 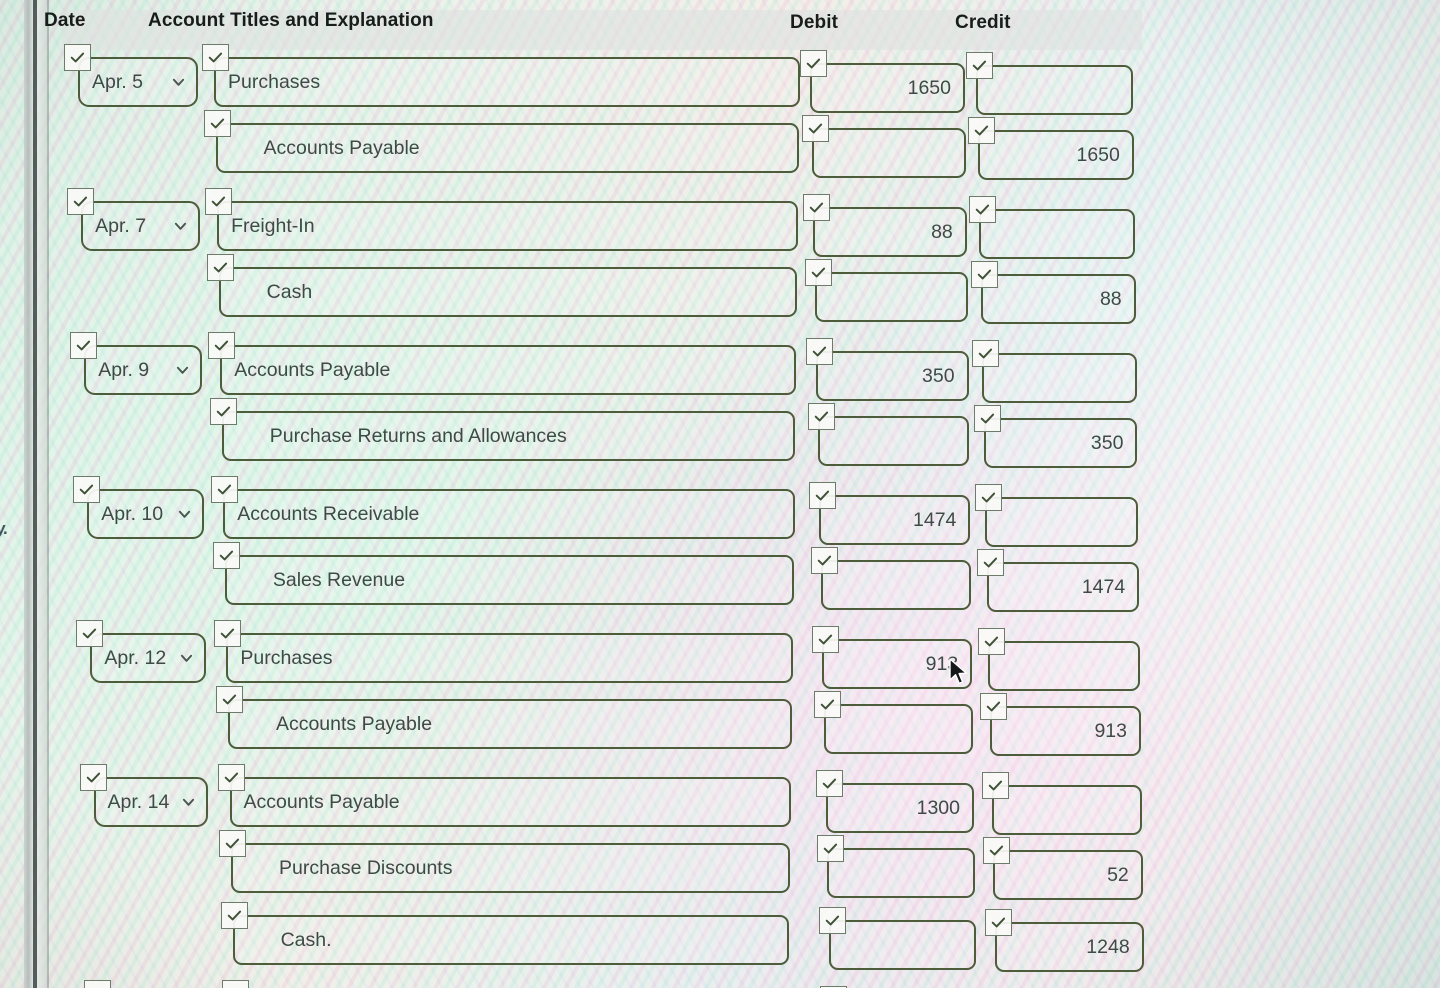 What do you see at coordinates (1055, 155) in the screenshot?
I see `credit-amount-input: 1650` at bounding box center [1055, 155].